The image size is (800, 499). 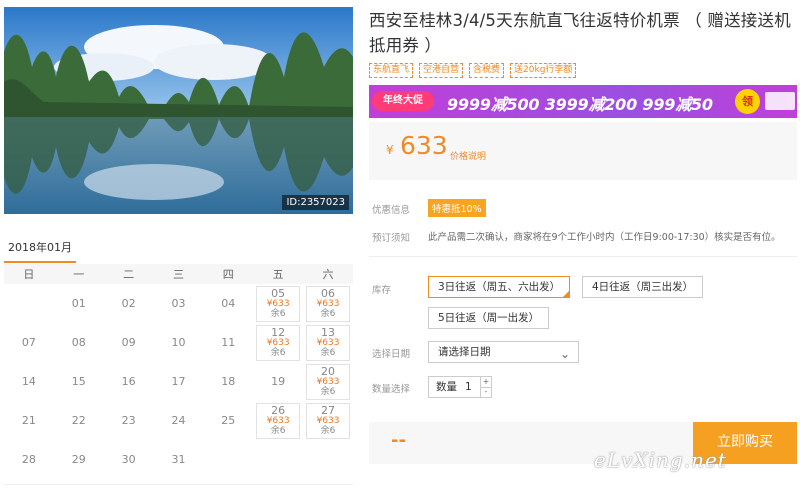 What do you see at coordinates (129, 303) in the screenshot?
I see `calendar-day-cell: 02` at bounding box center [129, 303].